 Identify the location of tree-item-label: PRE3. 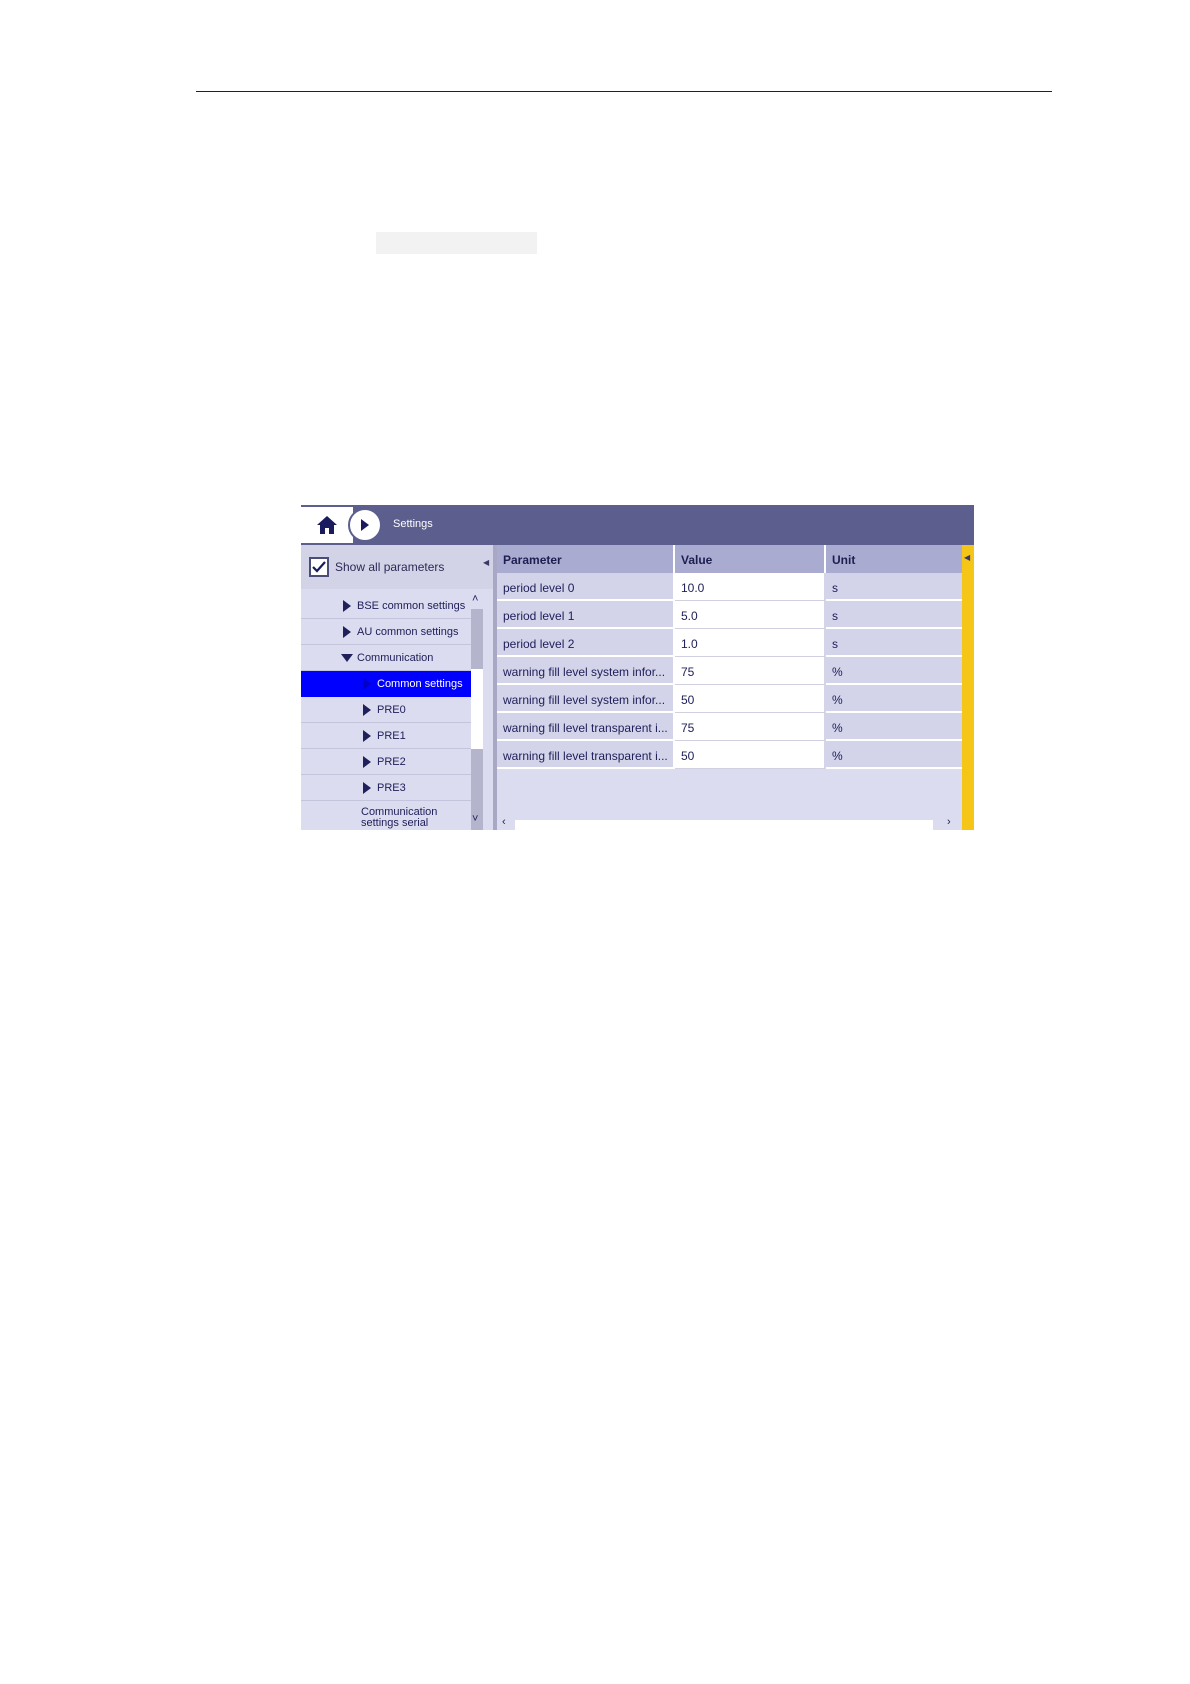
(391, 788).